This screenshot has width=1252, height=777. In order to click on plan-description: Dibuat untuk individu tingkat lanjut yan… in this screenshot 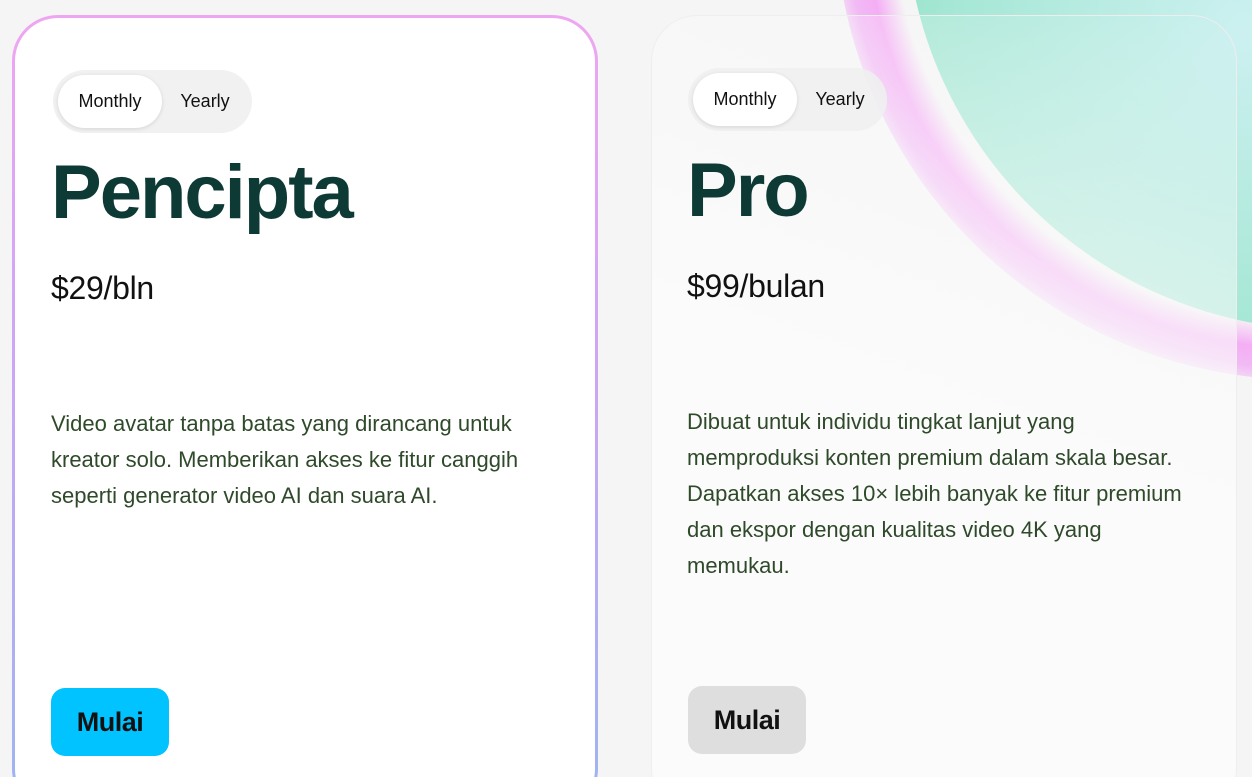, I will do `click(934, 493)`.